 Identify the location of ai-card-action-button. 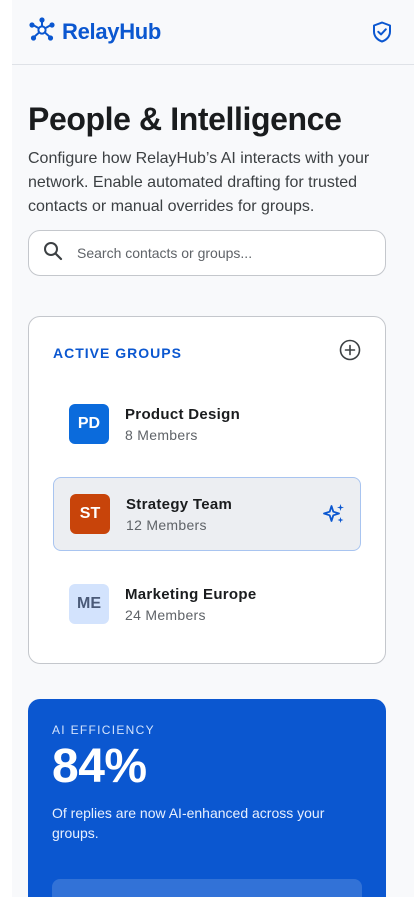
(207, 888).